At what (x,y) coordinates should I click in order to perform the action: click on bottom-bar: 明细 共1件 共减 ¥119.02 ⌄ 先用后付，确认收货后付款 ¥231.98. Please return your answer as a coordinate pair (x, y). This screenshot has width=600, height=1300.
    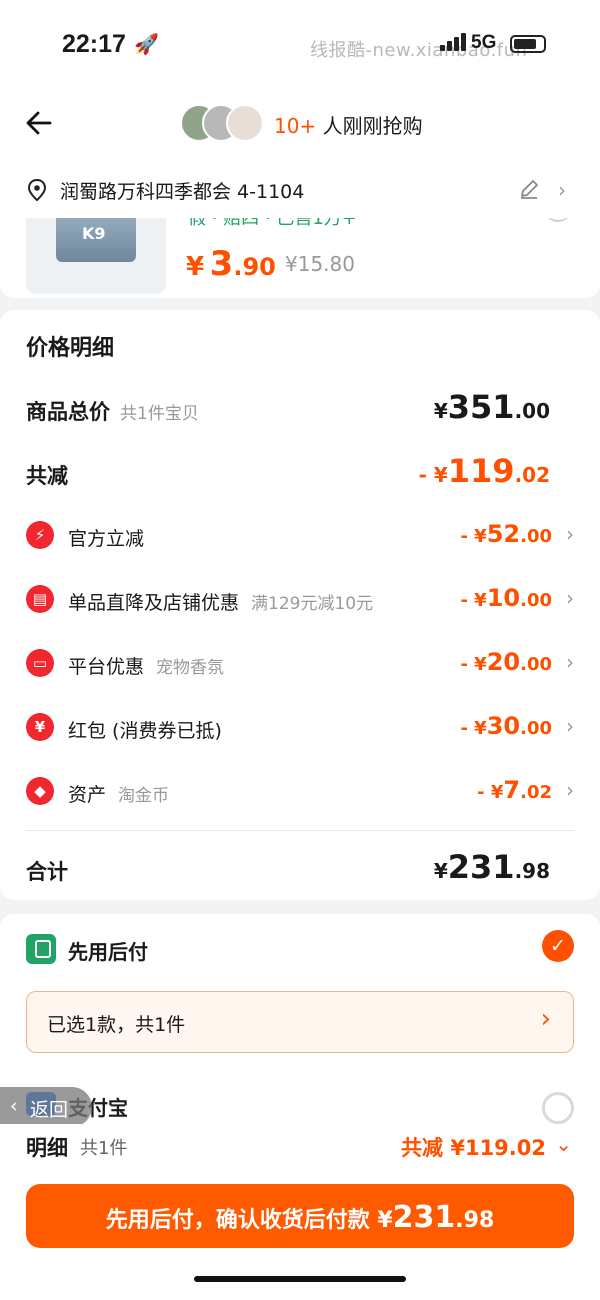
    Looking at the image, I should click on (300, 1212).